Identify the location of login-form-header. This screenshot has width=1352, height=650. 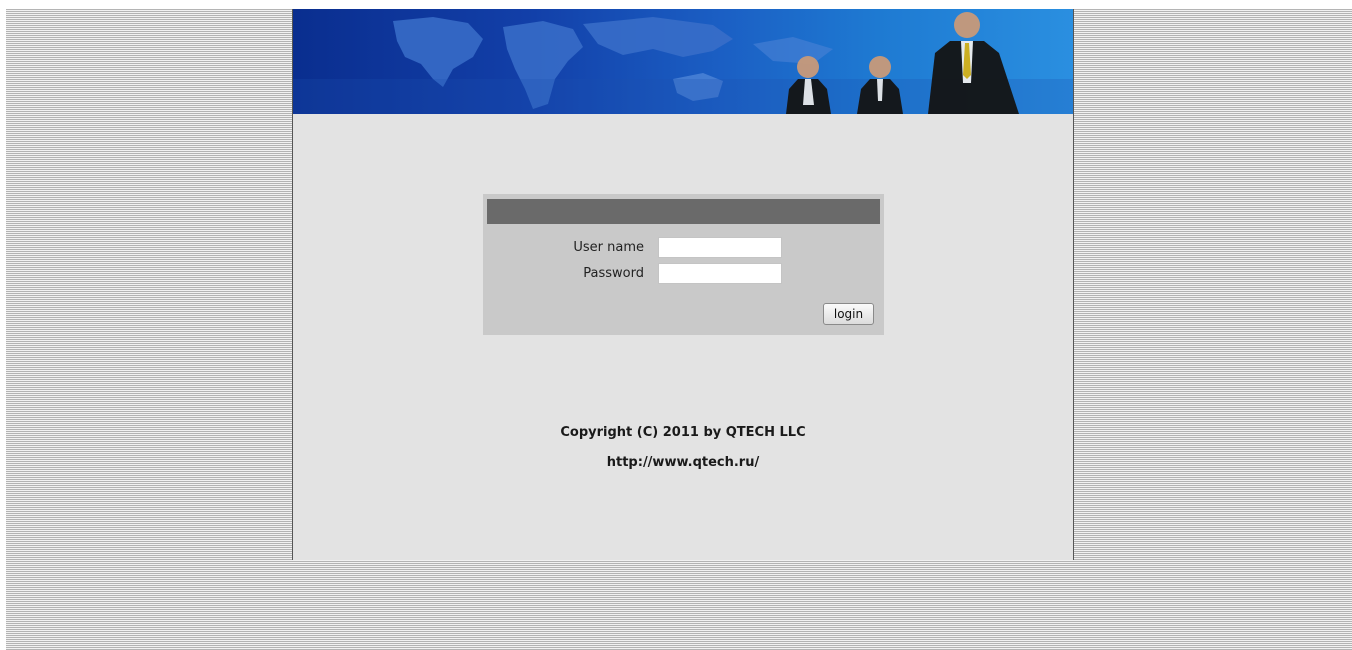
(683, 211).